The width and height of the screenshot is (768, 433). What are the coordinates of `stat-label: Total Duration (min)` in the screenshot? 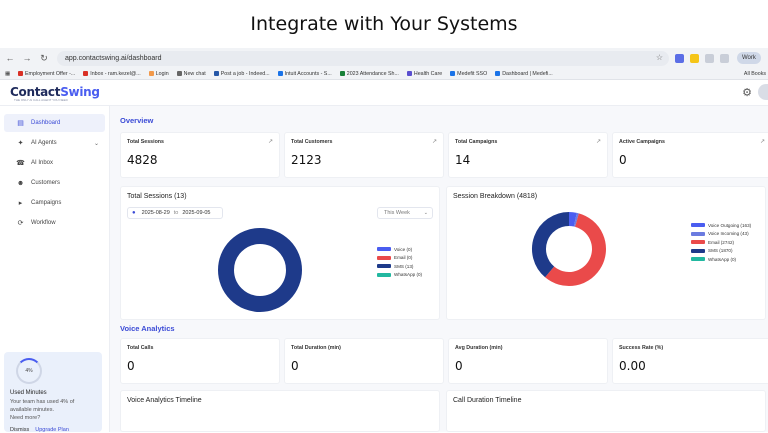 It's located at (316, 348).